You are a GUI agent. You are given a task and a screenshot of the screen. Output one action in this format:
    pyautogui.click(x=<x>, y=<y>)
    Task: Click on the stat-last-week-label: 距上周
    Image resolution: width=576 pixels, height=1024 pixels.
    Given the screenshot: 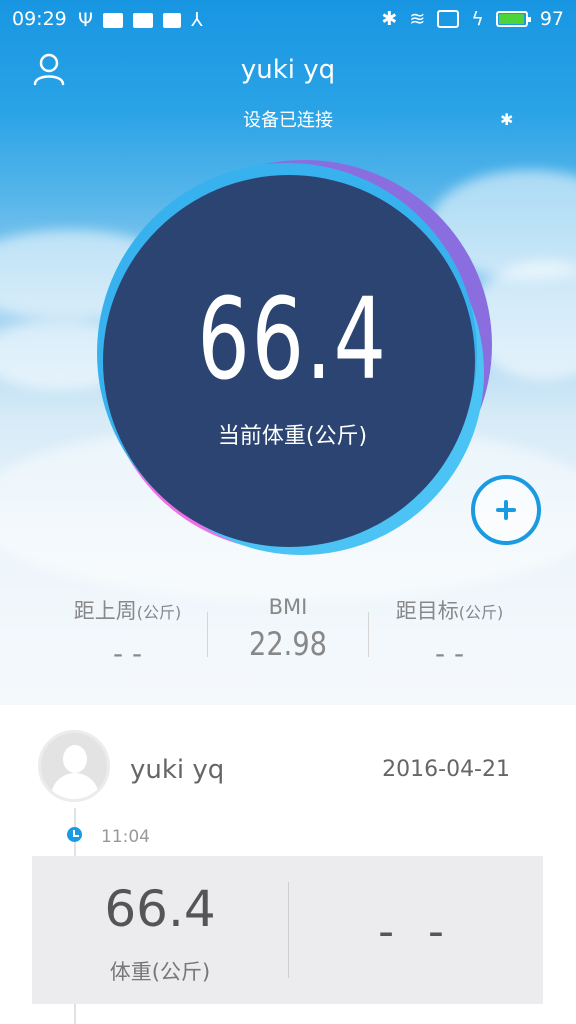 What is the action you would take?
    pyautogui.click(x=105, y=611)
    